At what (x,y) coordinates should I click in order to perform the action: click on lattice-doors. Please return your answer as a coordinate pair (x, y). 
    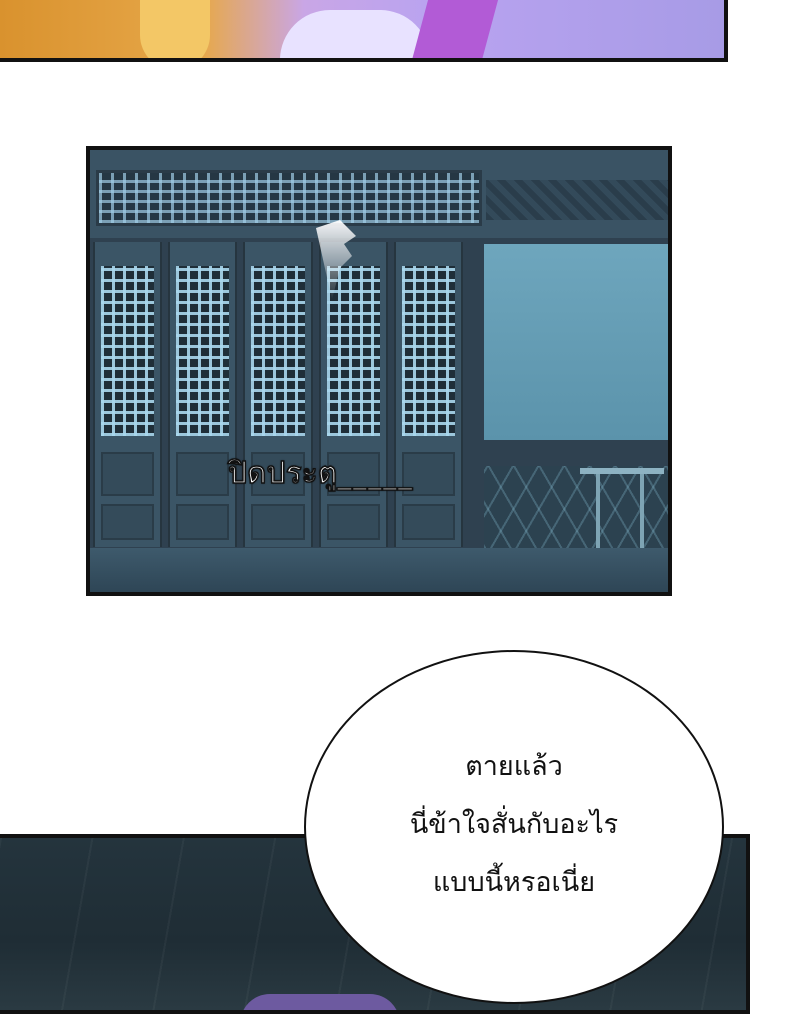
    Looking at the image, I should click on (278, 394).